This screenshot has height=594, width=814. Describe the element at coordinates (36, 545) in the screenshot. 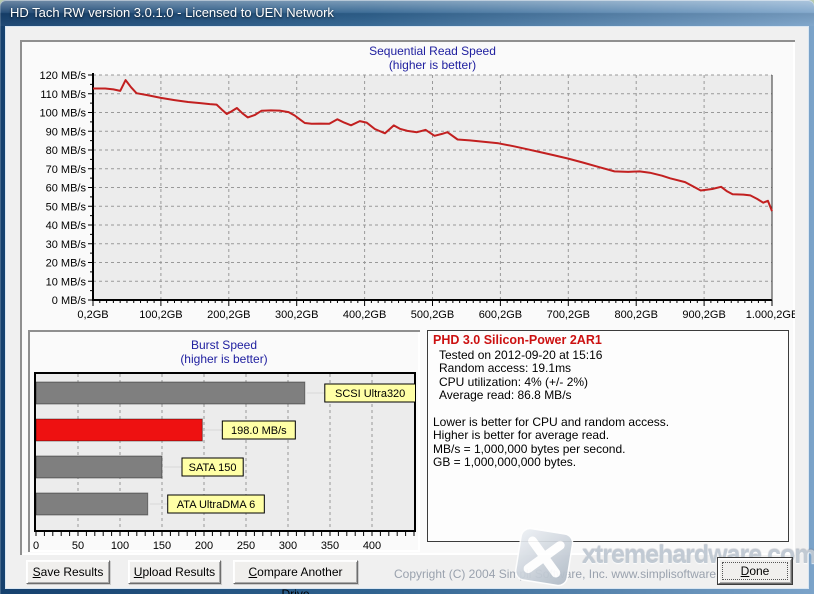

I see `svg-text: 0` at that location.